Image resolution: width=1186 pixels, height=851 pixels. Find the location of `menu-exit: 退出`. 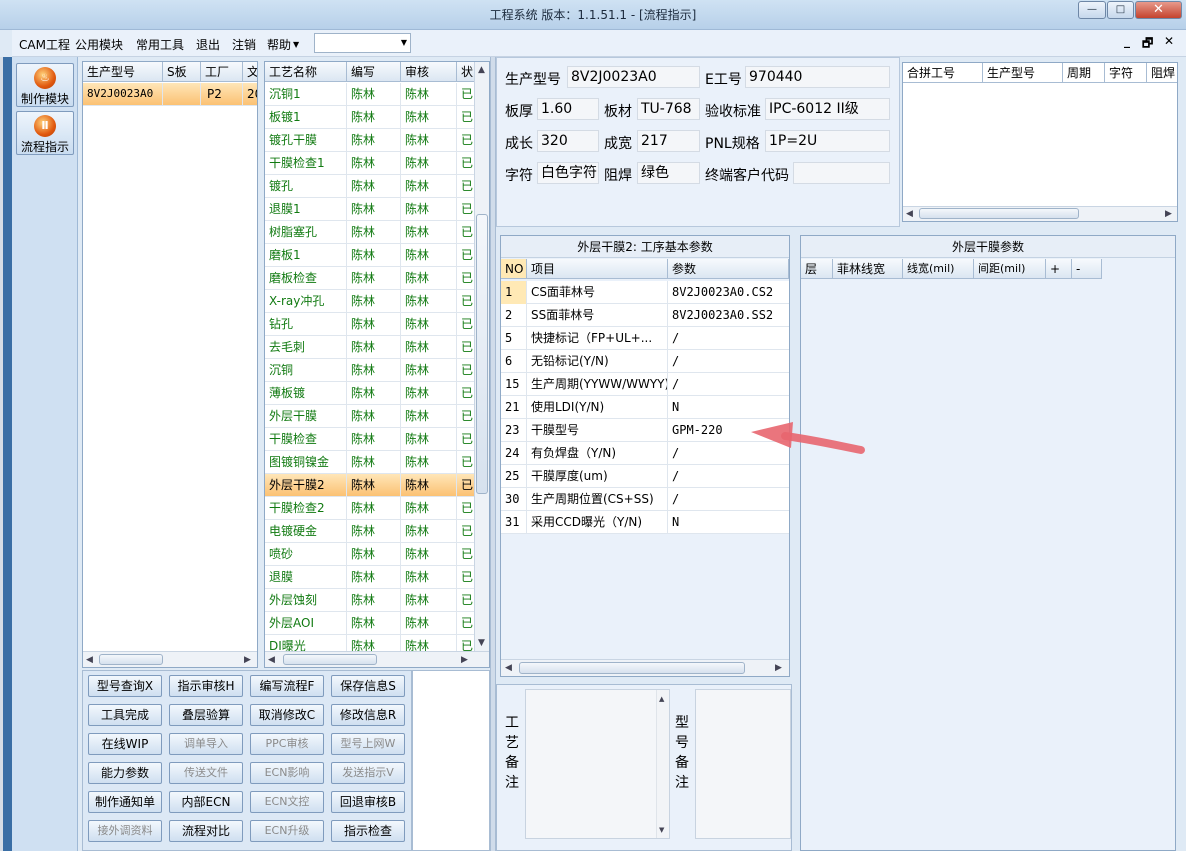

menu-exit: 退出 is located at coordinates (208, 44).